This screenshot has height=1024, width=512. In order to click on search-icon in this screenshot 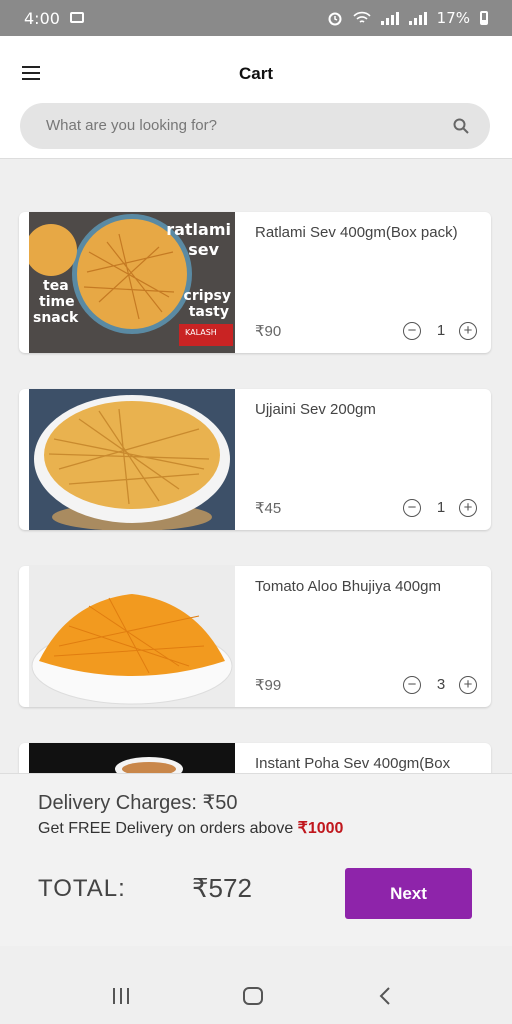, I will do `click(461, 126)`.